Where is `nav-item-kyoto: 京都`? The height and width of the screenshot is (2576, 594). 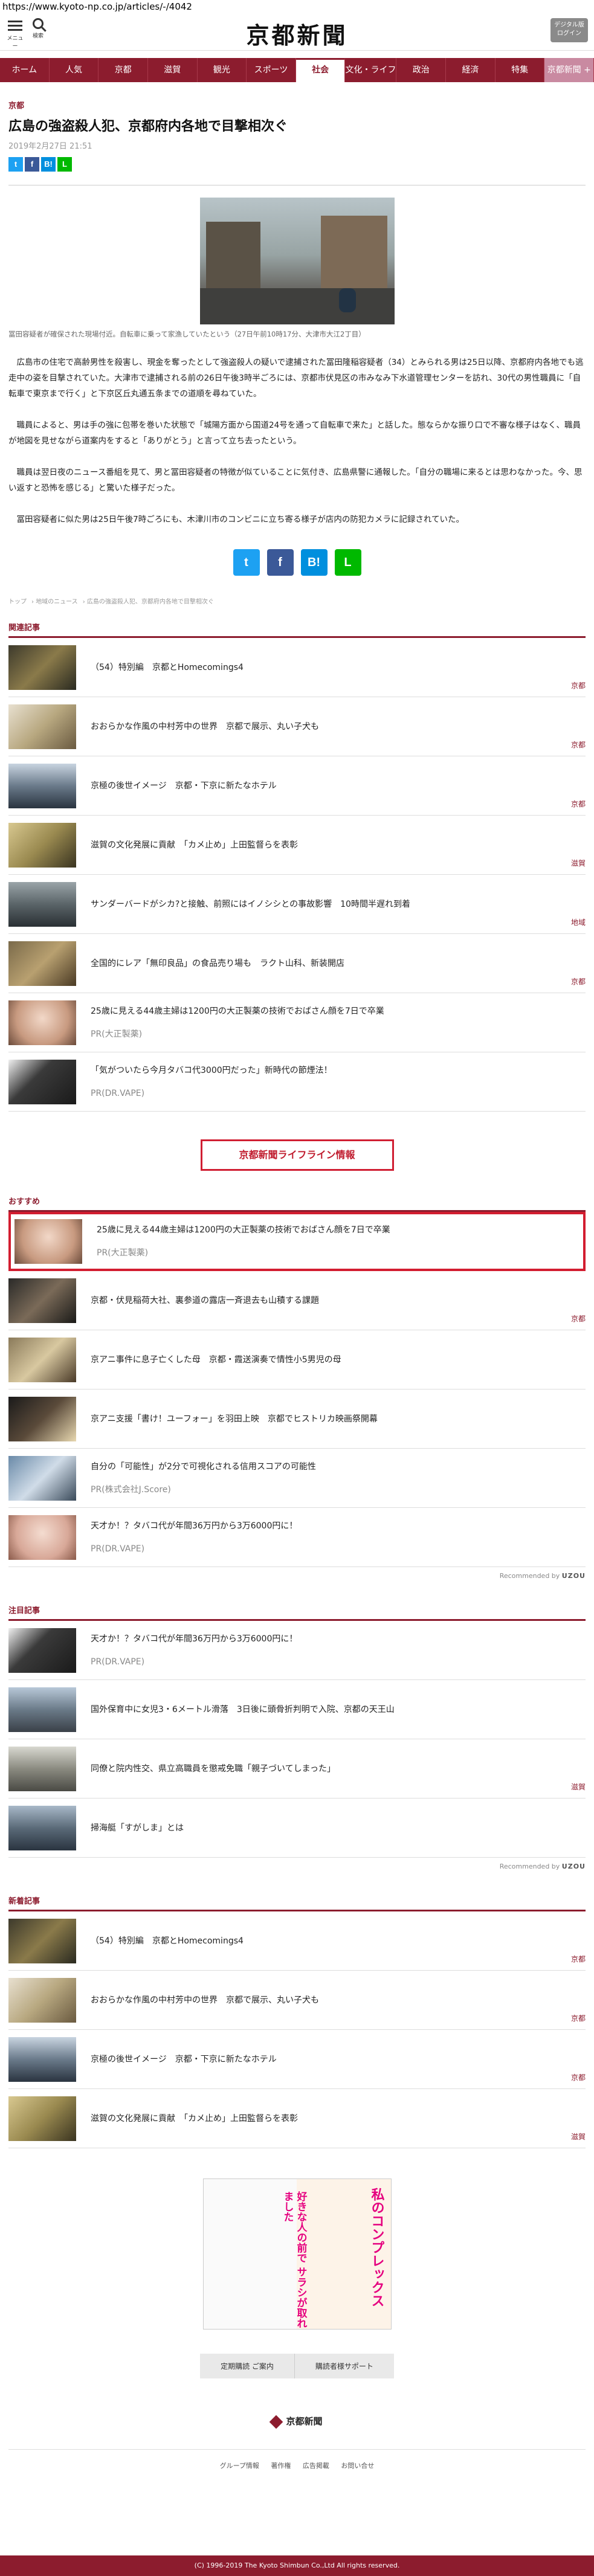 nav-item-kyoto: 京都 is located at coordinates (123, 70).